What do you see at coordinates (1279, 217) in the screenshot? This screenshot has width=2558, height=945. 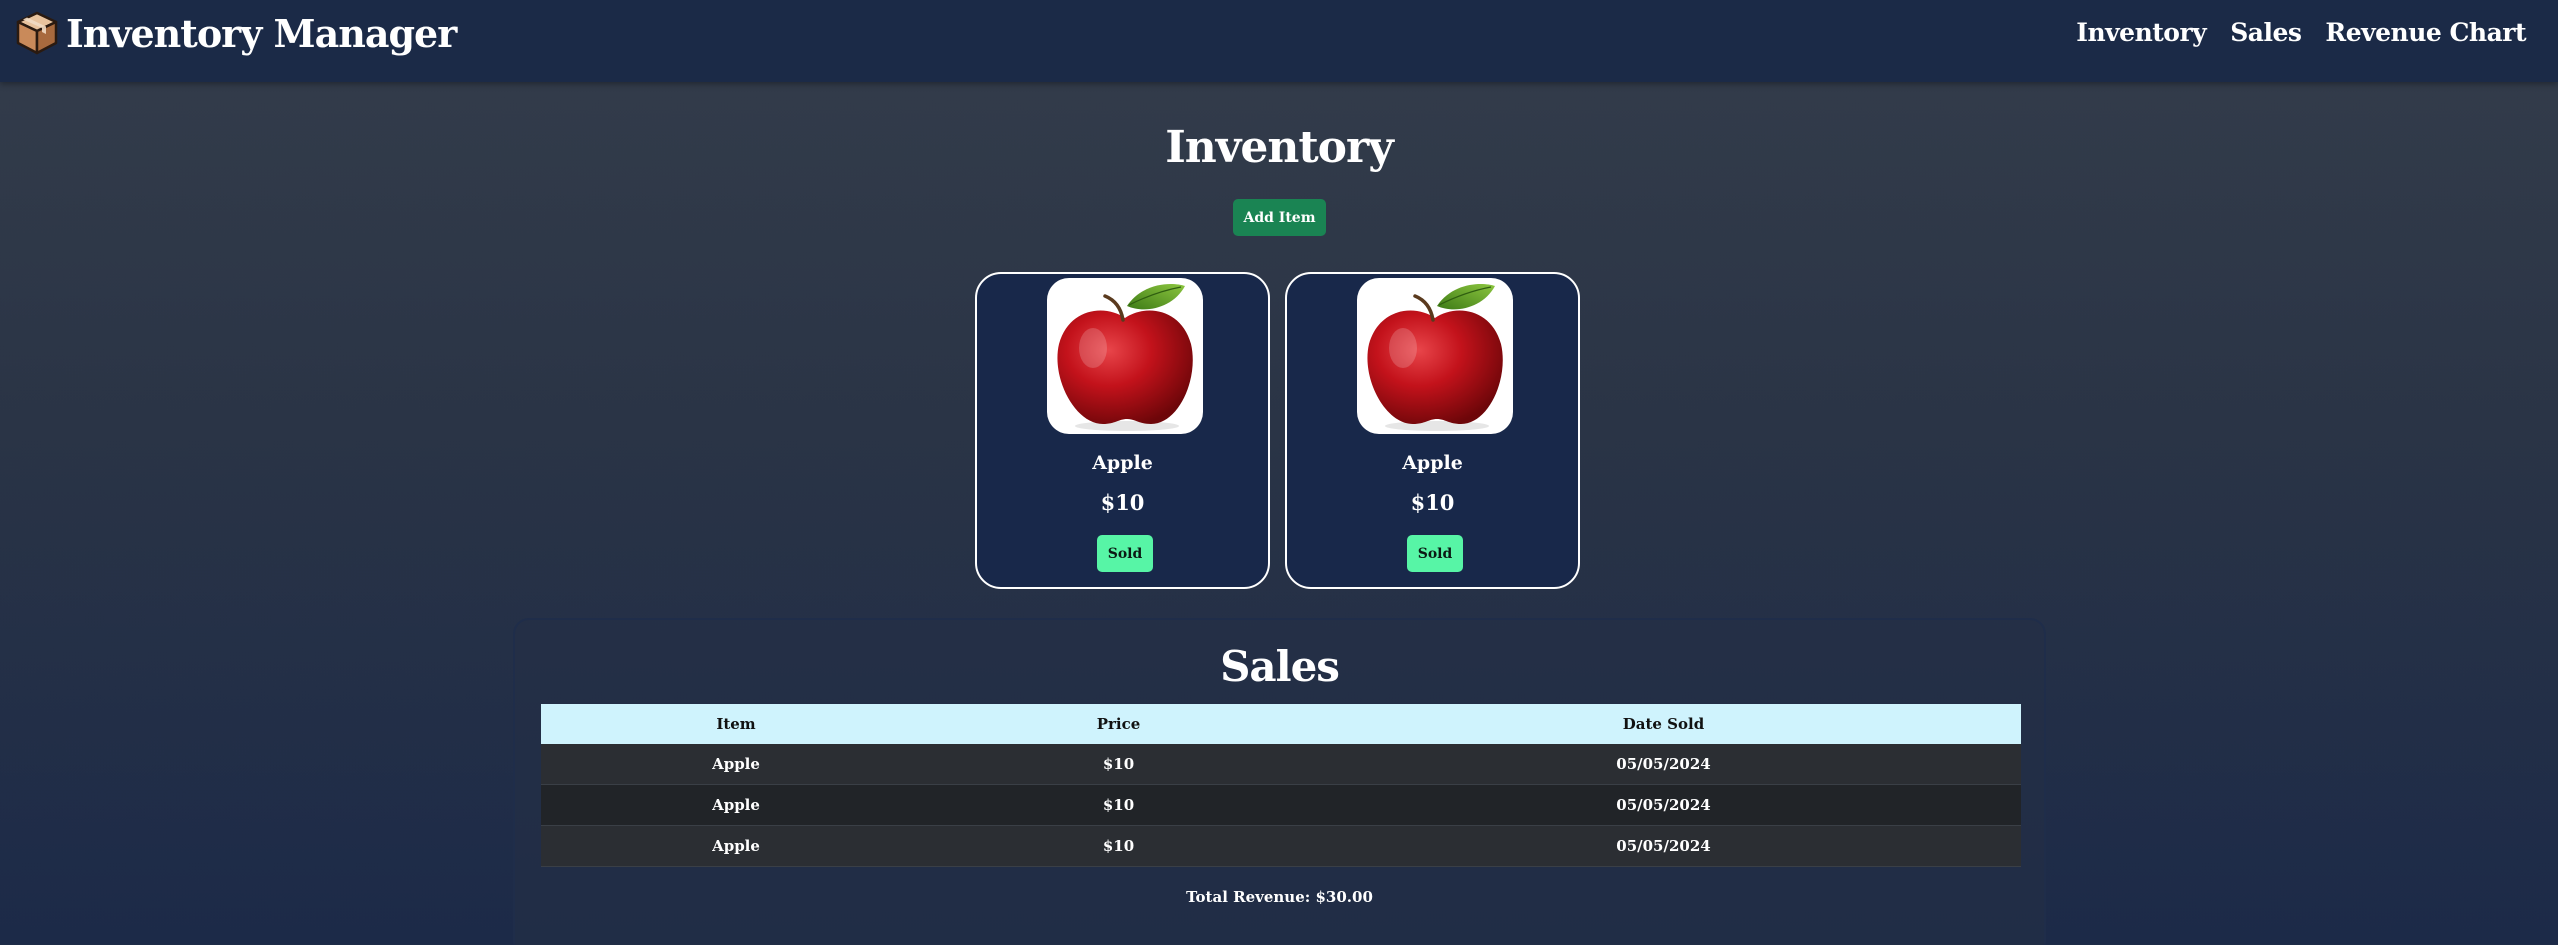 I see `add-item-button: Add Item` at bounding box center [1279, 217].